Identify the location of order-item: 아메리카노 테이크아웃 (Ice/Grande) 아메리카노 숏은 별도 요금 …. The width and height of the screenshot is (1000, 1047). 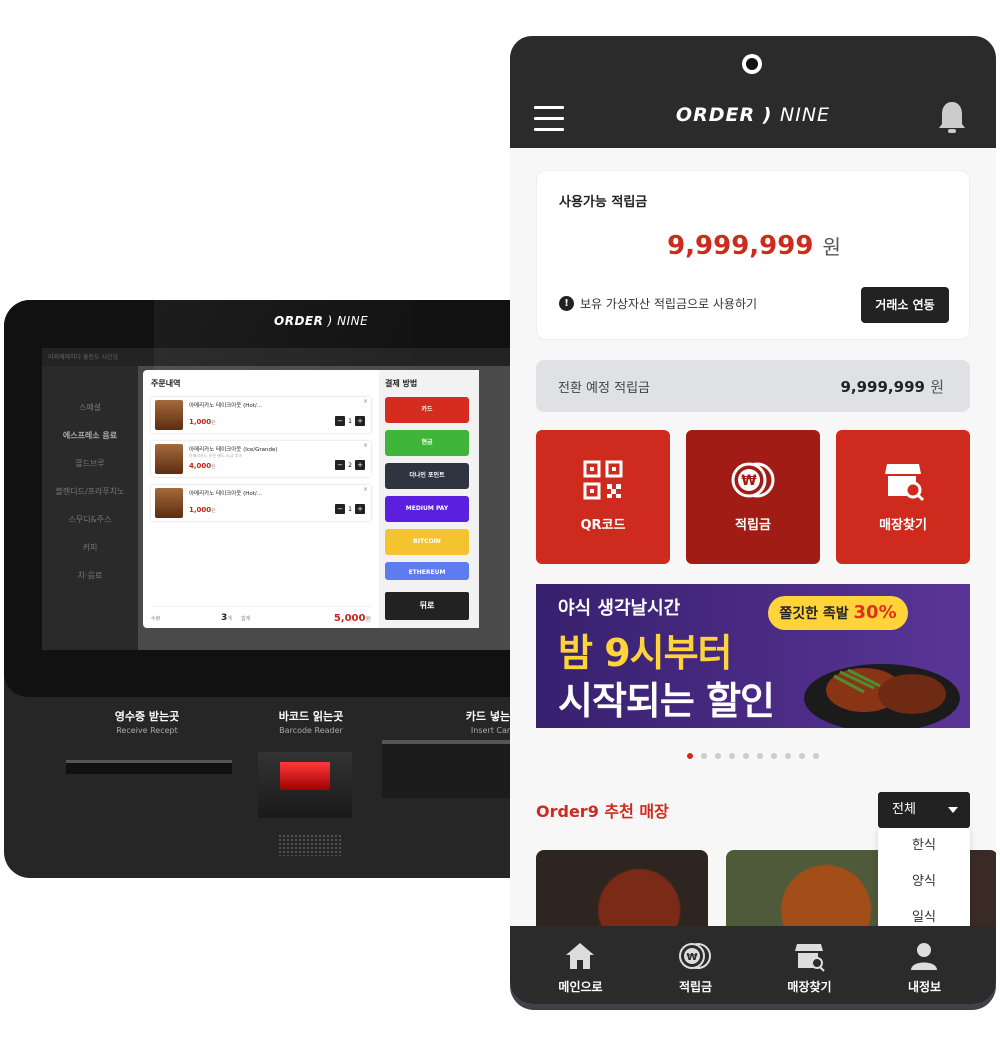
(261, 459).